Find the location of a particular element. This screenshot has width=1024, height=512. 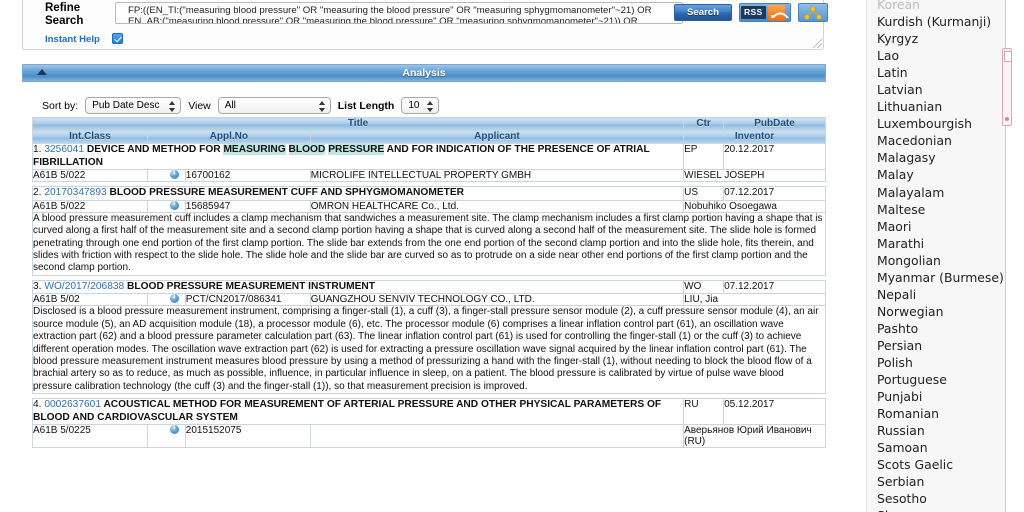

language-item: Nepali is located at coordinates (941, 294).